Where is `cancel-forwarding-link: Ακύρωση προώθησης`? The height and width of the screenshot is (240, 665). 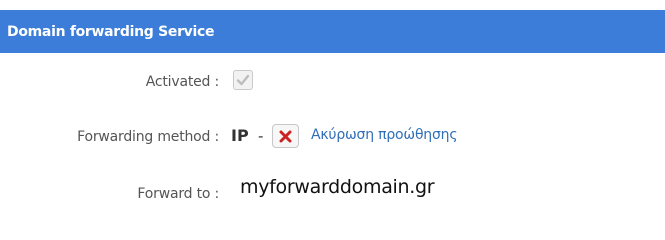 cancel-forwarding-link: Ακύρωση προώθησης is located at coordinates (384, 135).